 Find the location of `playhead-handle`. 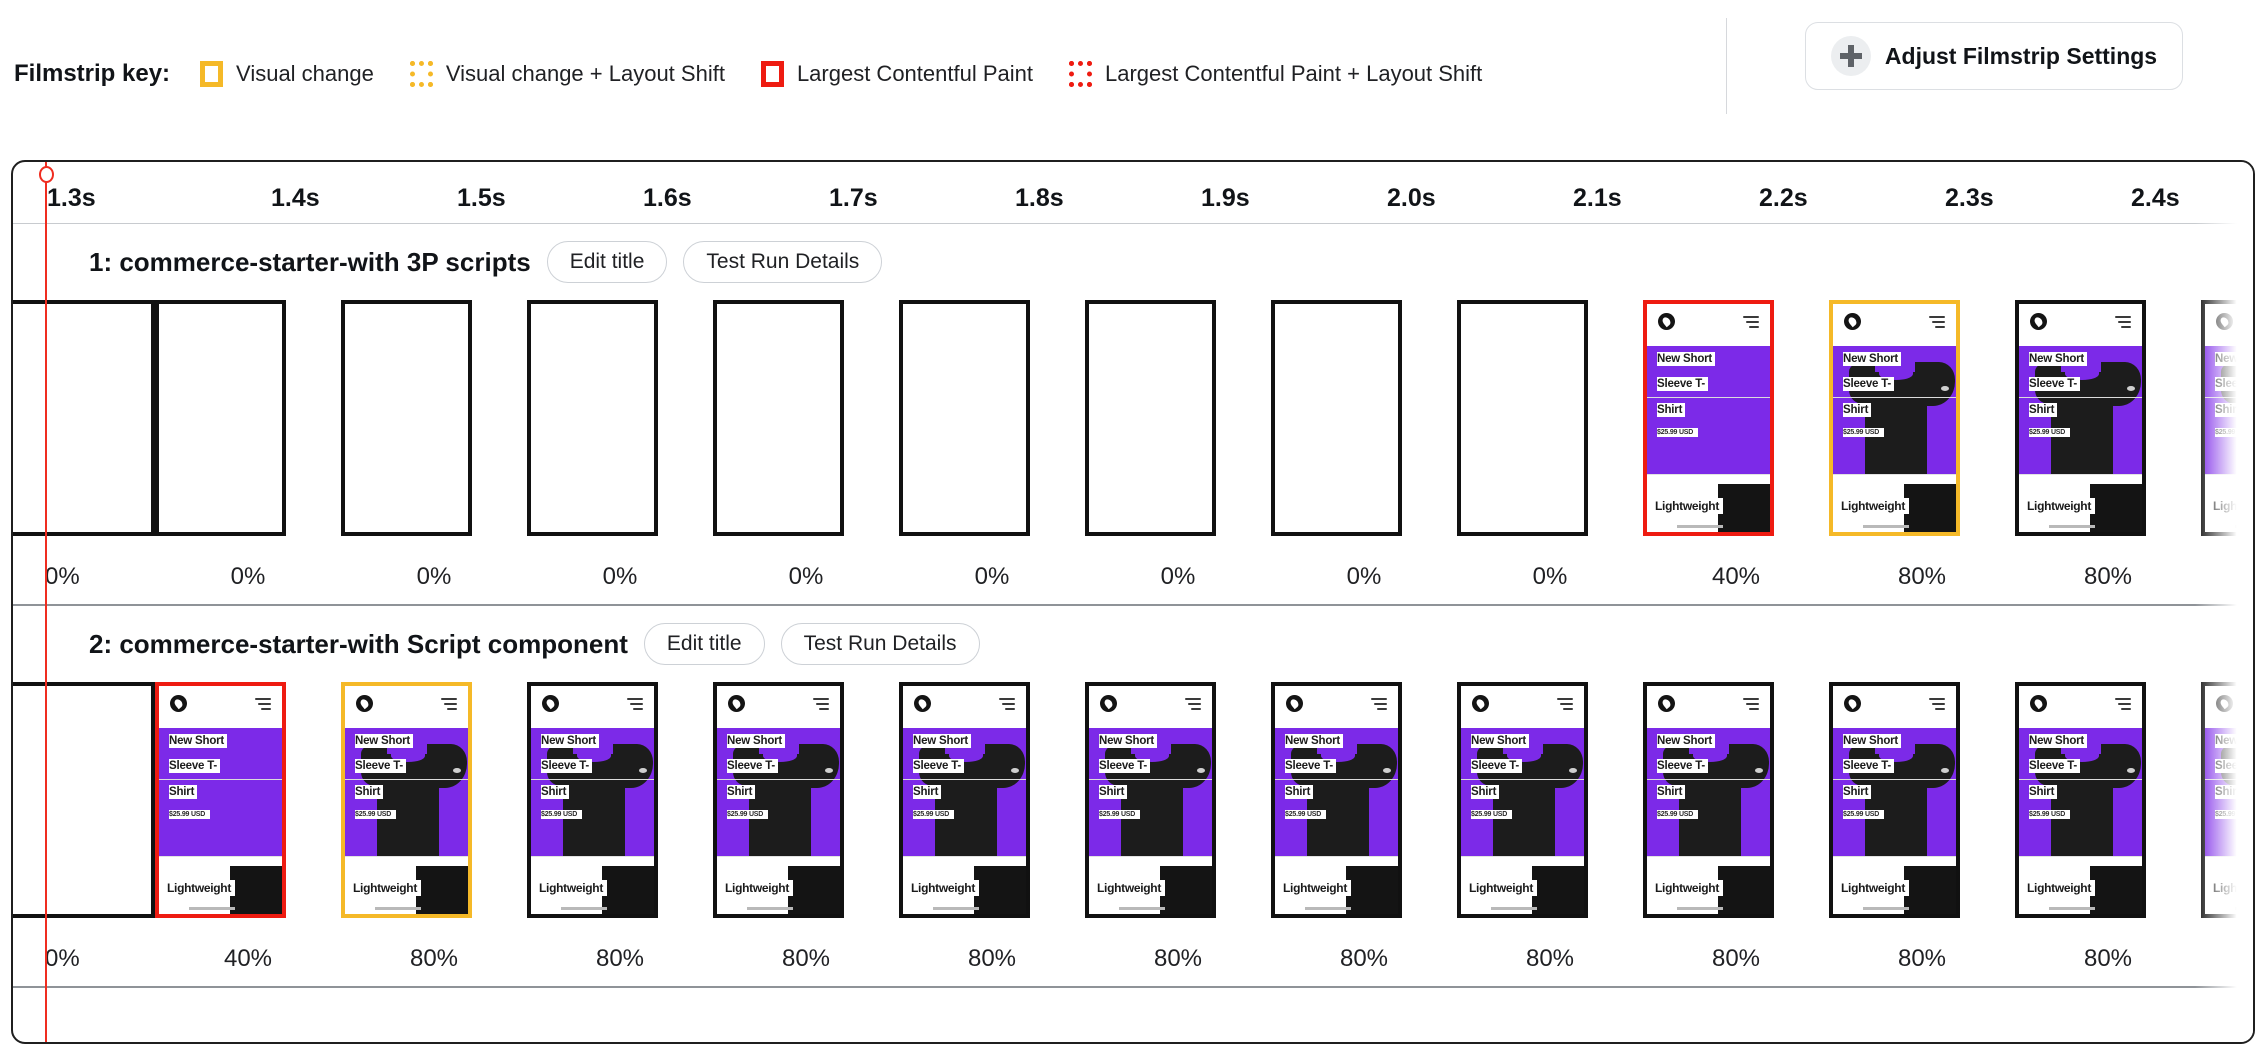

playhead-handle is located at coordinates (46, 174).